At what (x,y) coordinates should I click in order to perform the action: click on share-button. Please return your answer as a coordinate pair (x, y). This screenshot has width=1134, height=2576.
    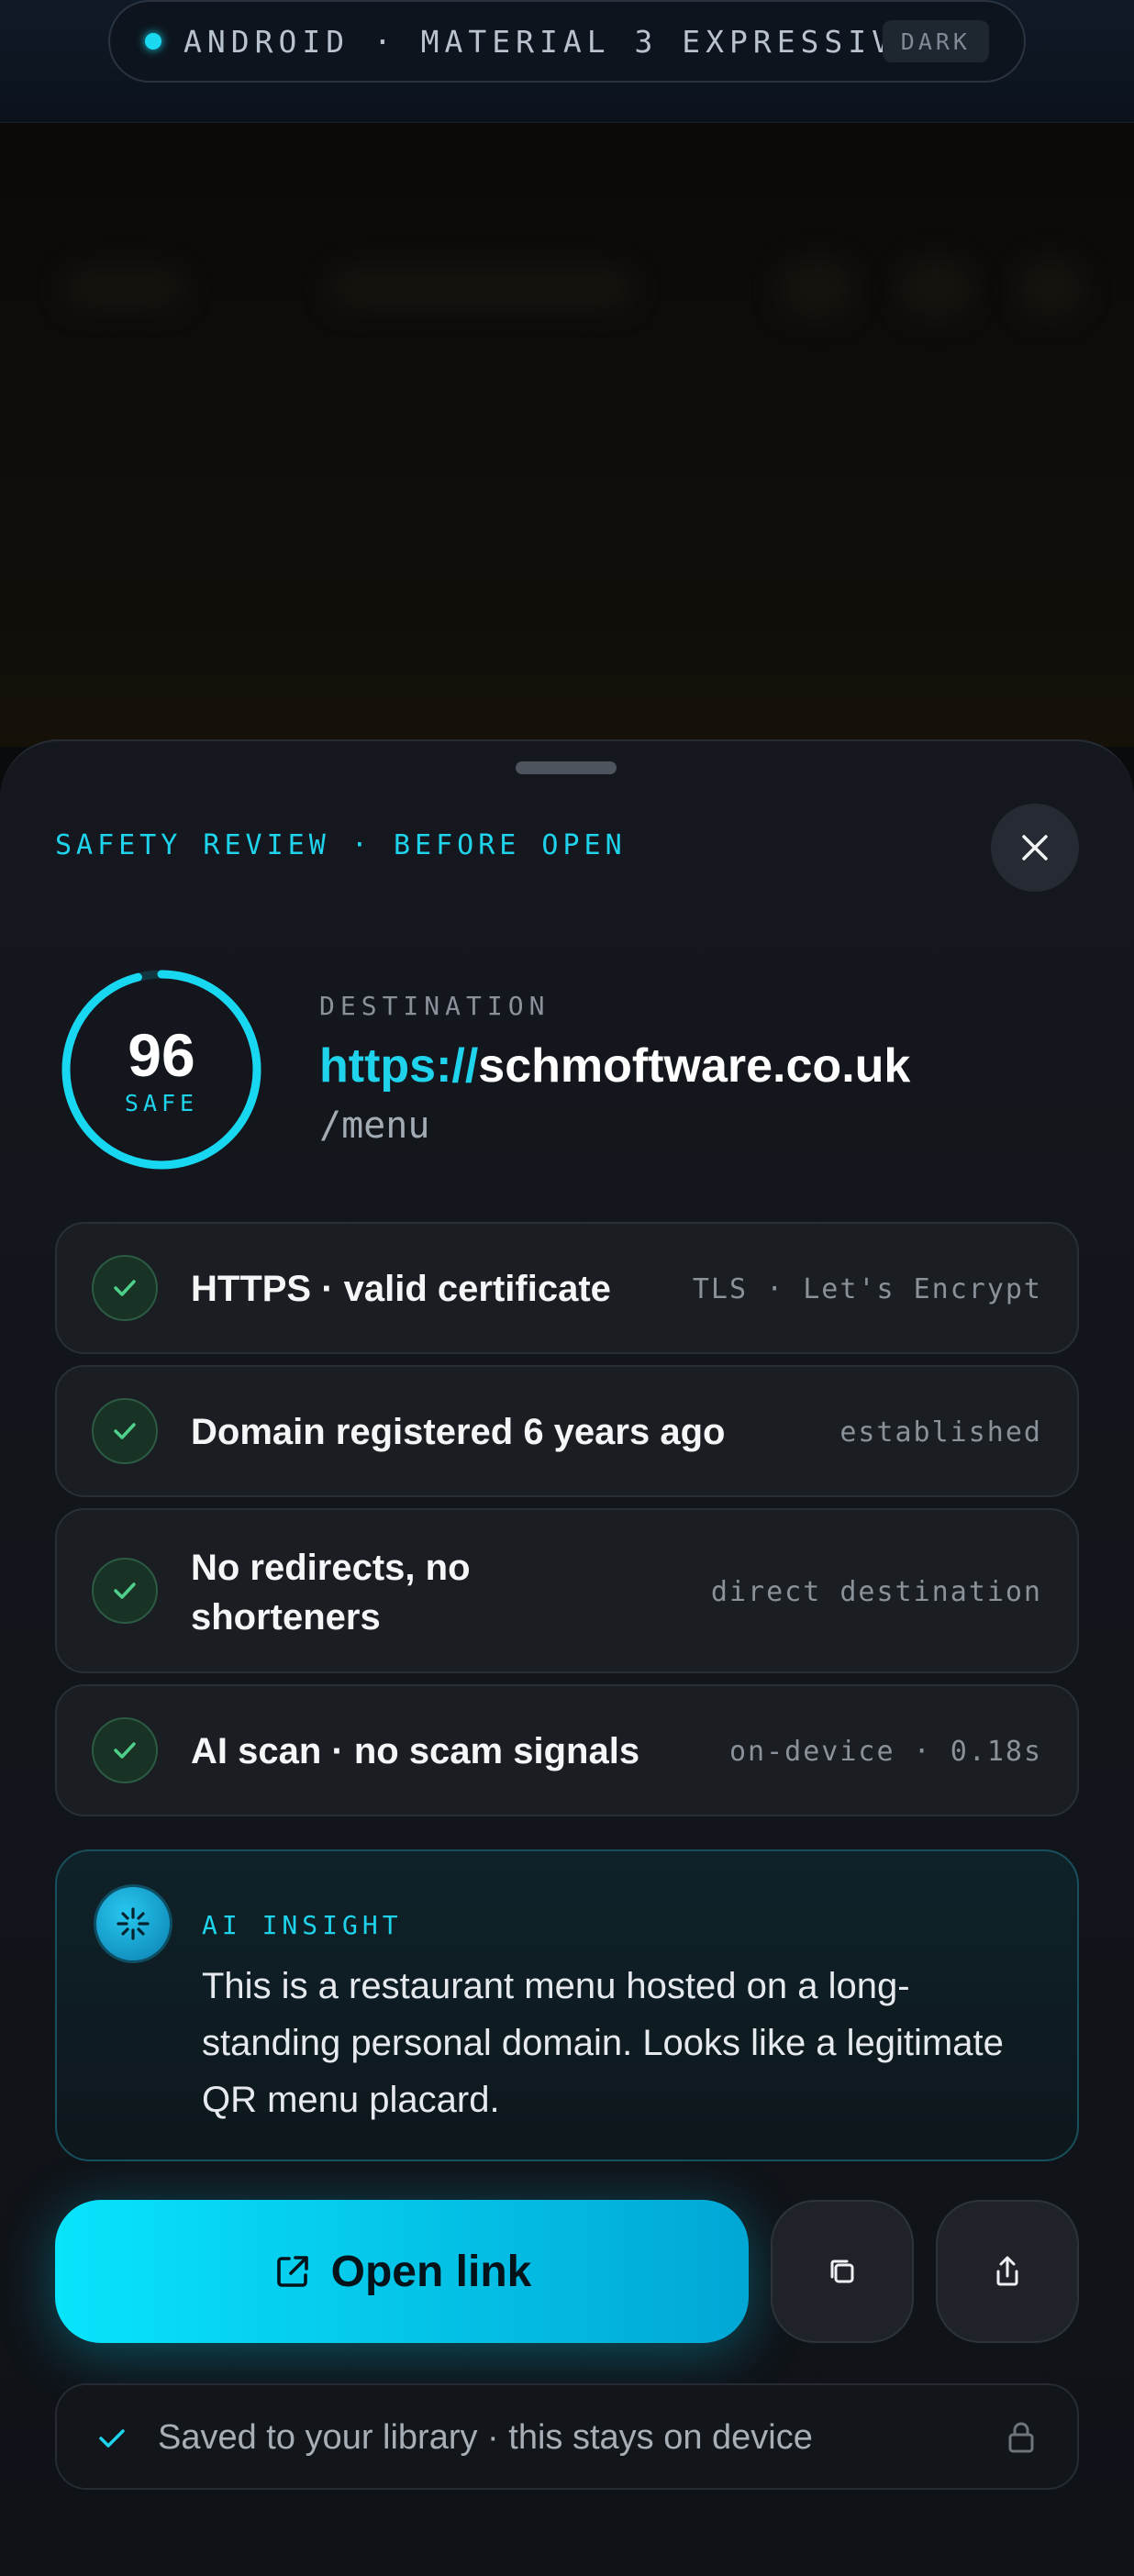
    Looking at the image, I should click on (1008, 2271).